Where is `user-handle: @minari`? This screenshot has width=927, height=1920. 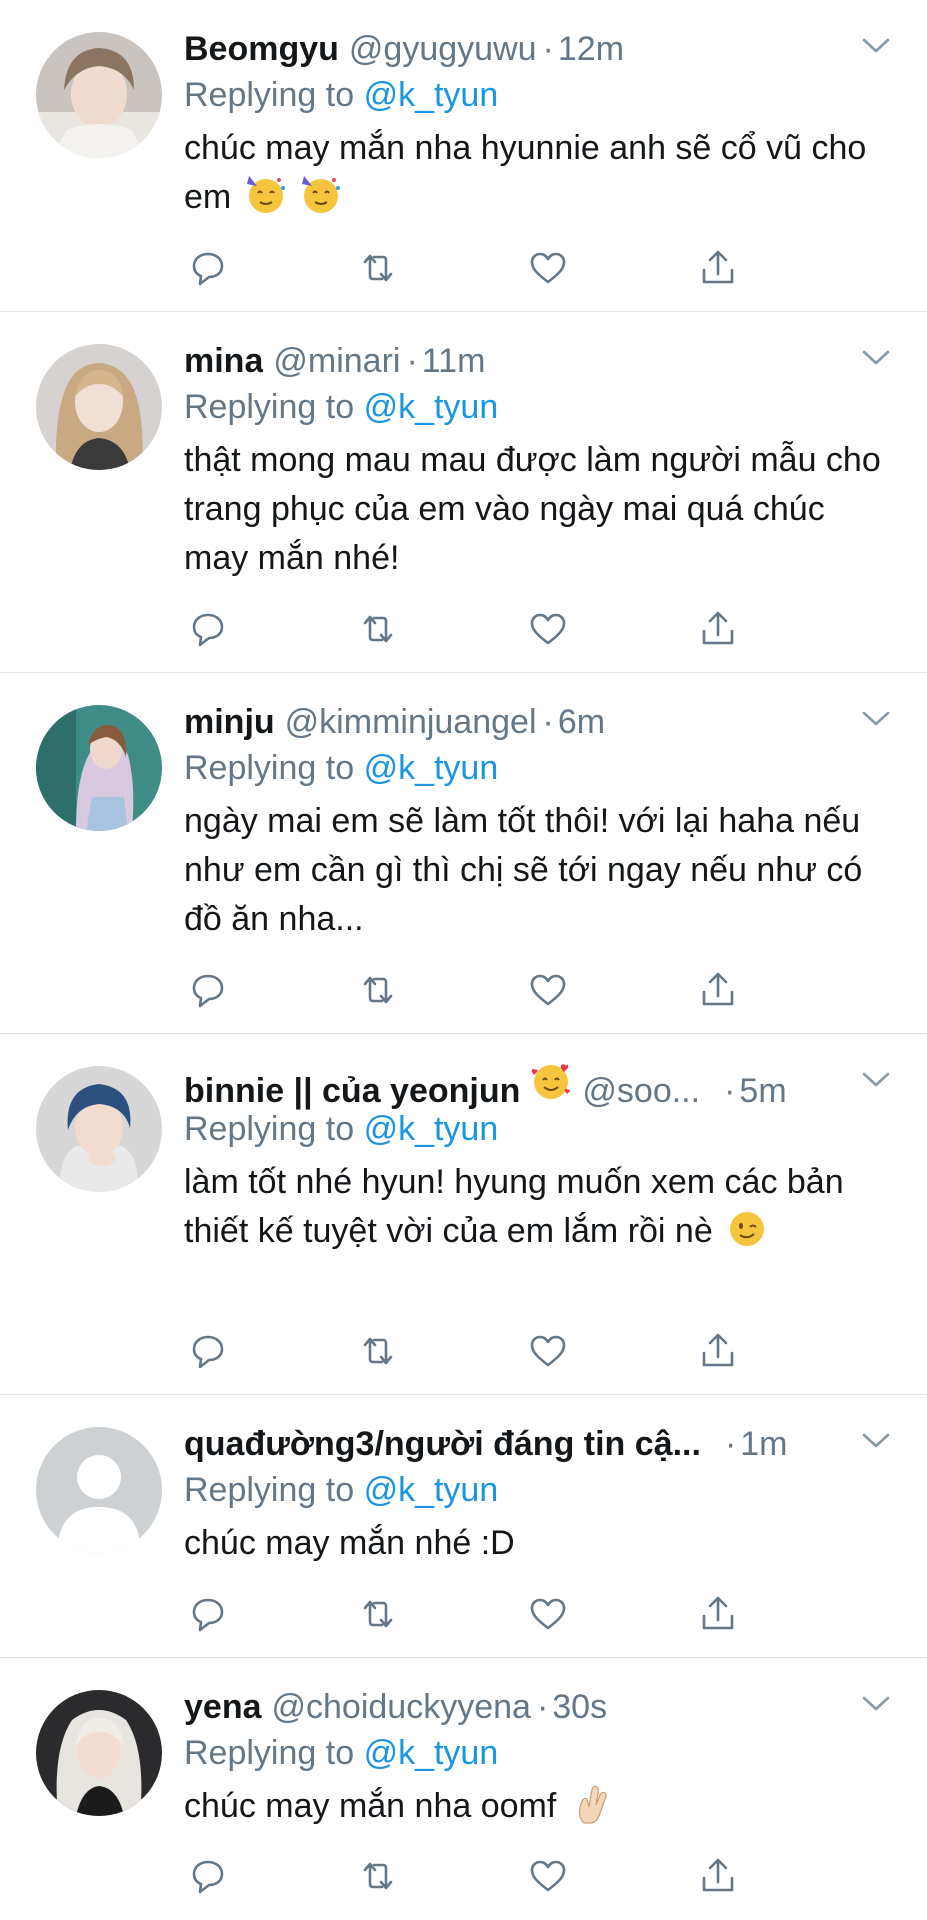 user-handle: @minari is located at coordinates (336, 361).